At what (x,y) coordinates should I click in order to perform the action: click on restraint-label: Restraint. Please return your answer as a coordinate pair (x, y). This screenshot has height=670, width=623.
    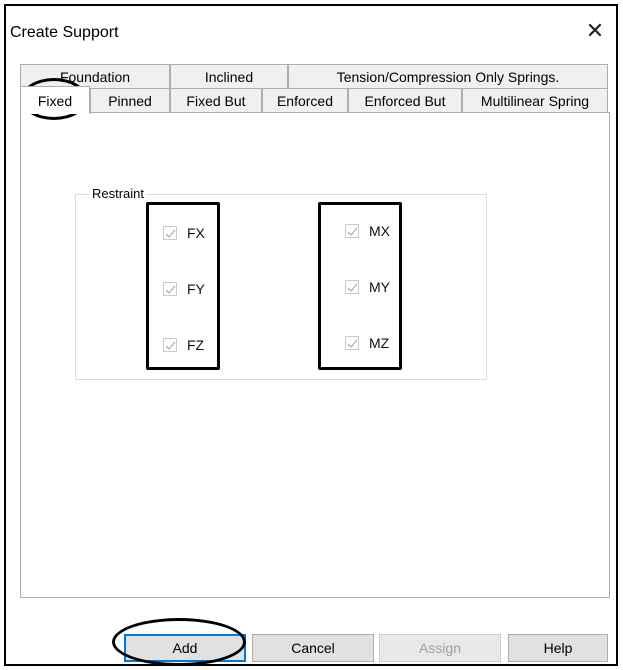
    Looking at the image, I should click on (118, 193).